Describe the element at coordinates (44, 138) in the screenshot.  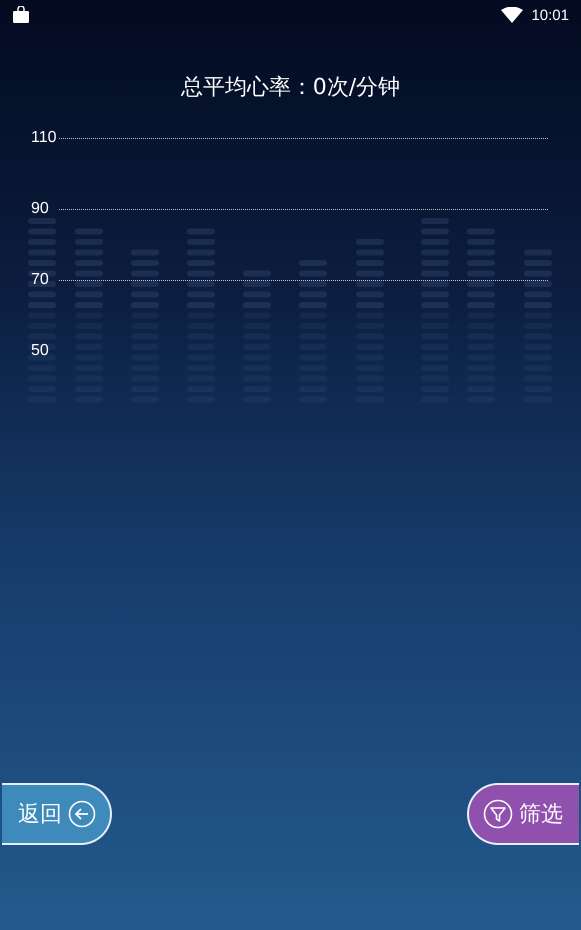
I see `axis-label: 110` at that location.